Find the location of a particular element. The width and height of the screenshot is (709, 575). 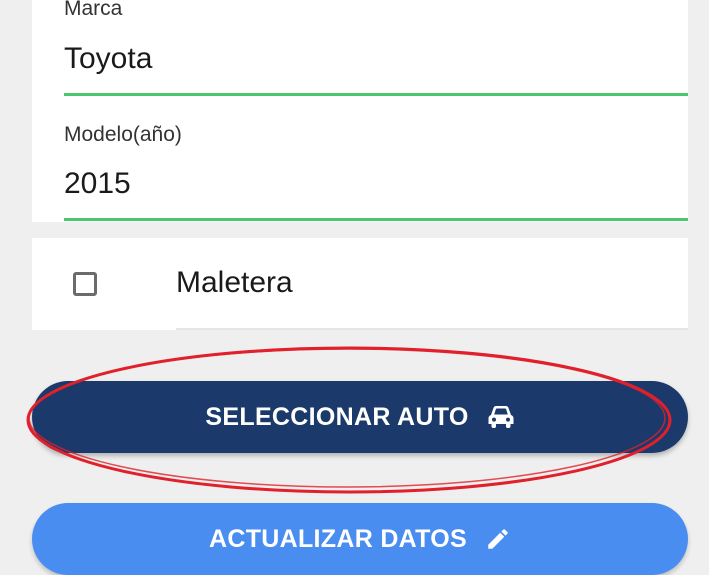

update-data-button: ACTUALIZAR DATOS is located at coordinates (360, 539).